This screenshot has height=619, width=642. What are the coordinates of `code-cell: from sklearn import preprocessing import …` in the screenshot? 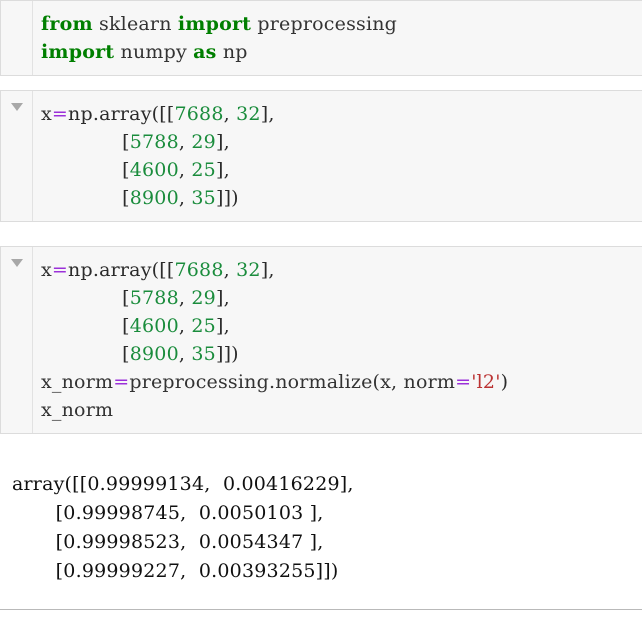 It's located at (321, 38).